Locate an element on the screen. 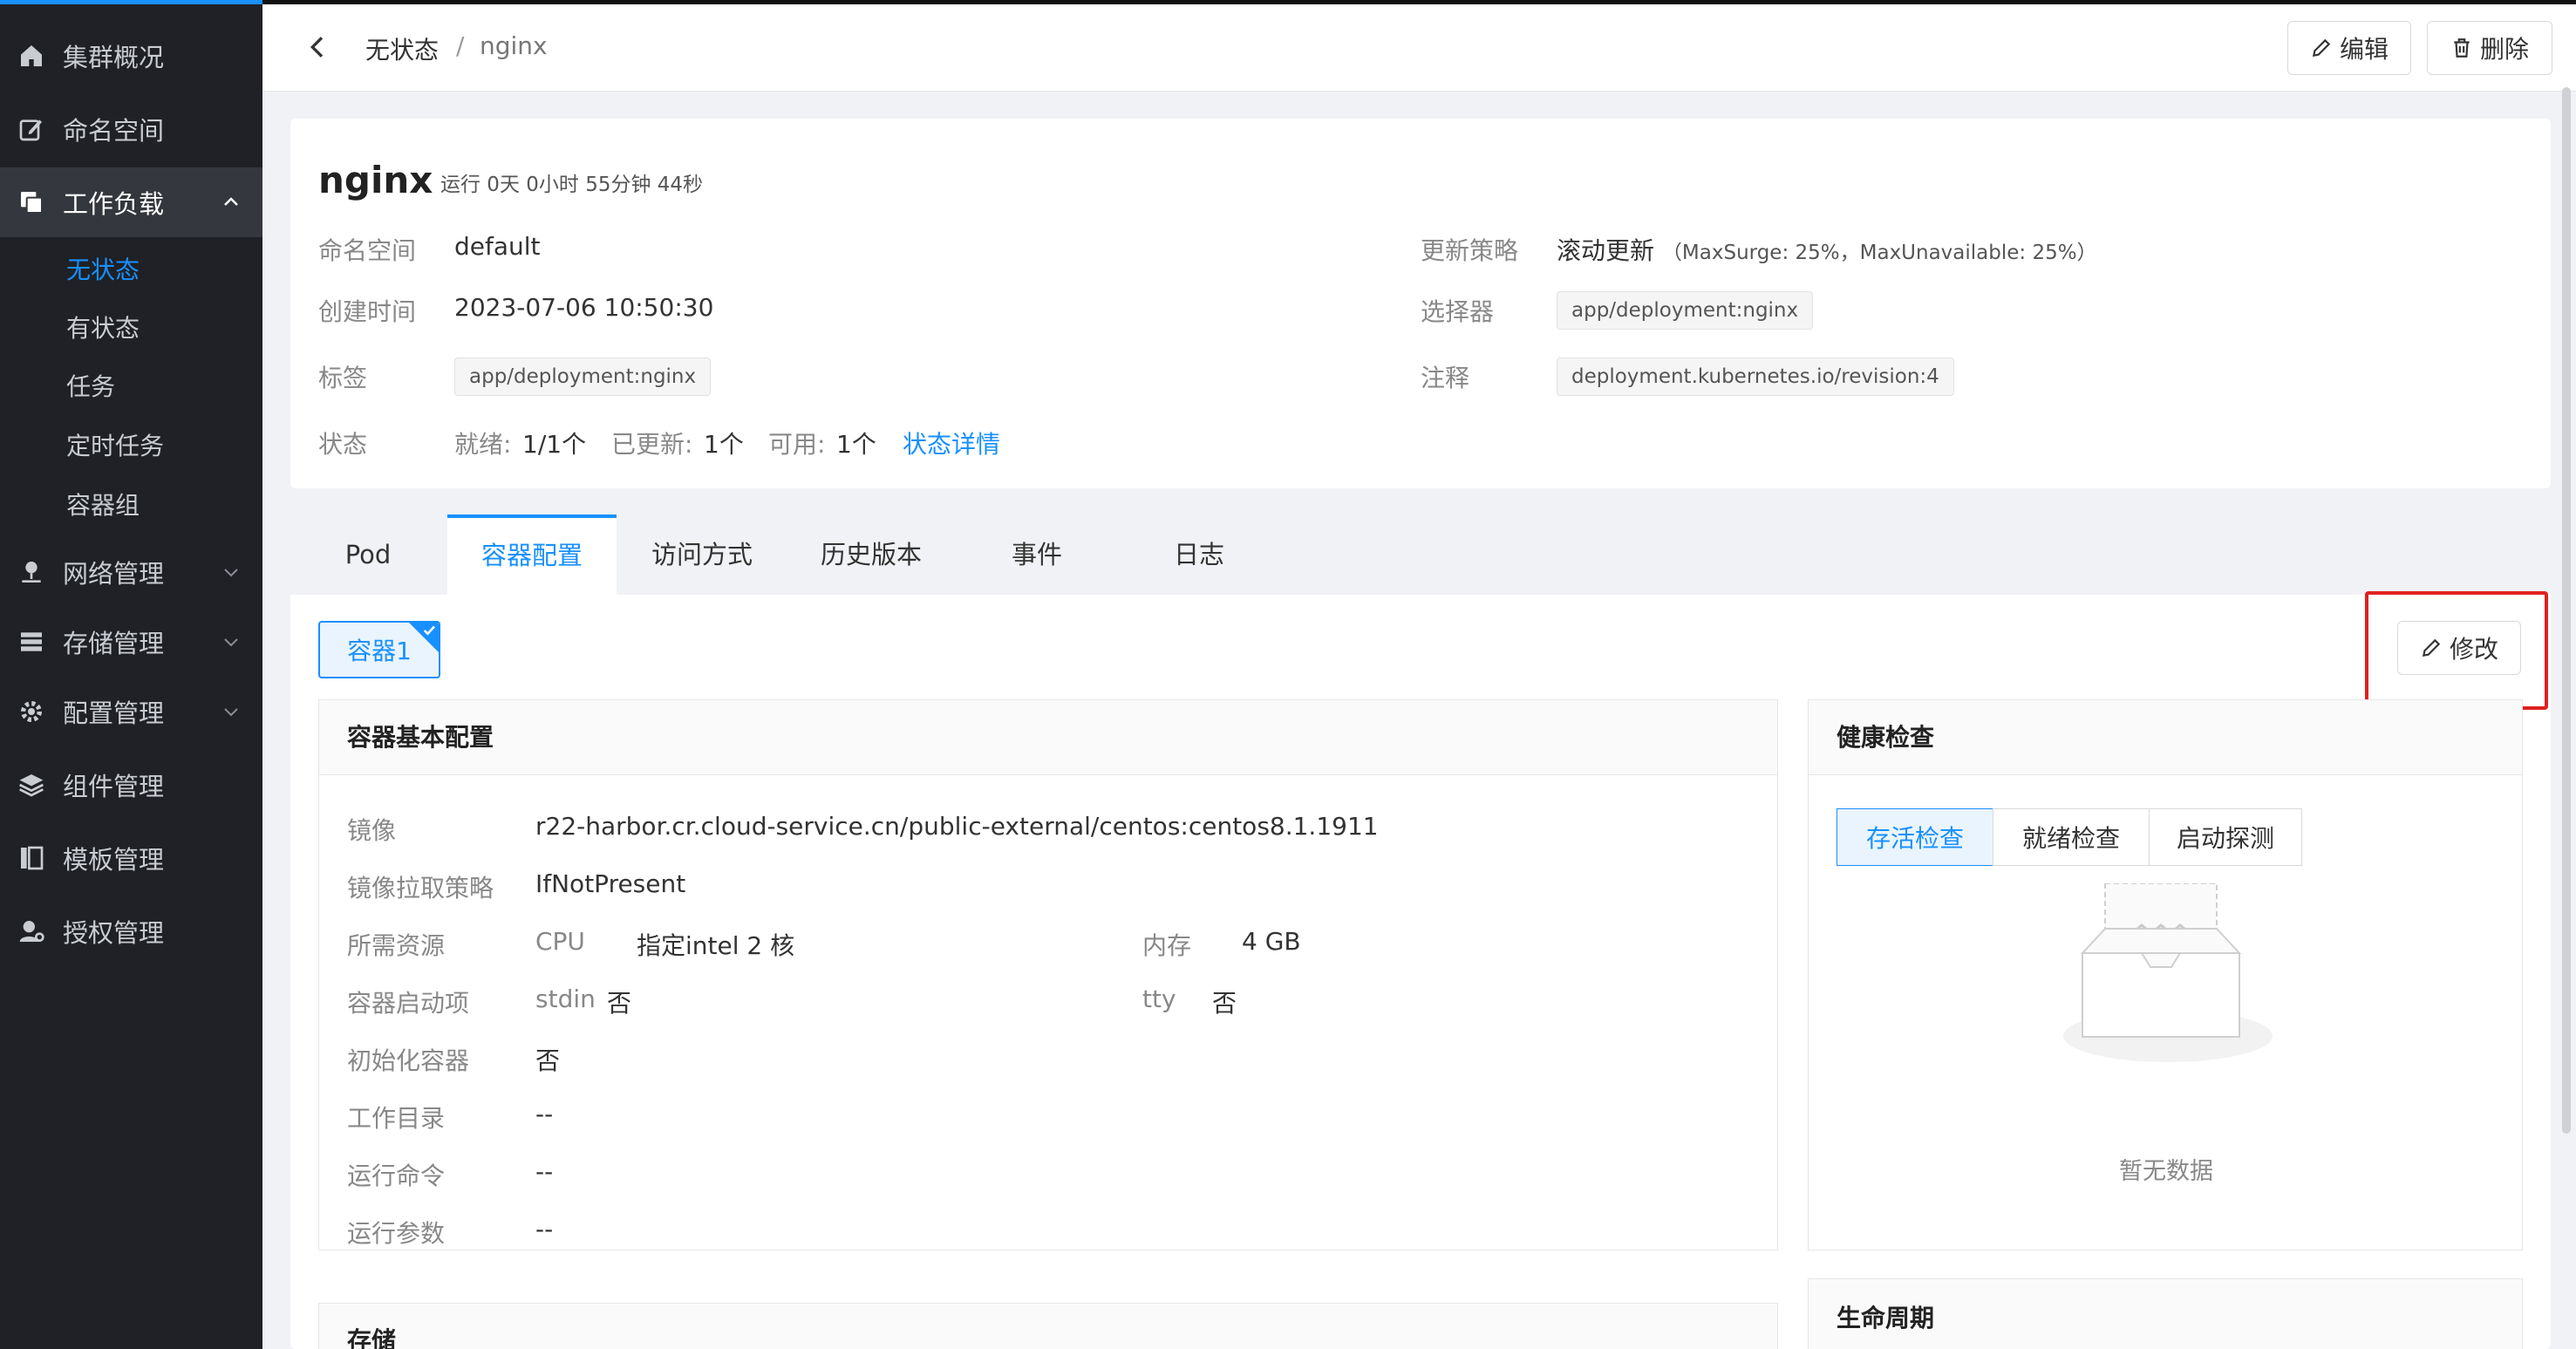  layers-icon is located at coordinates (32, 785).